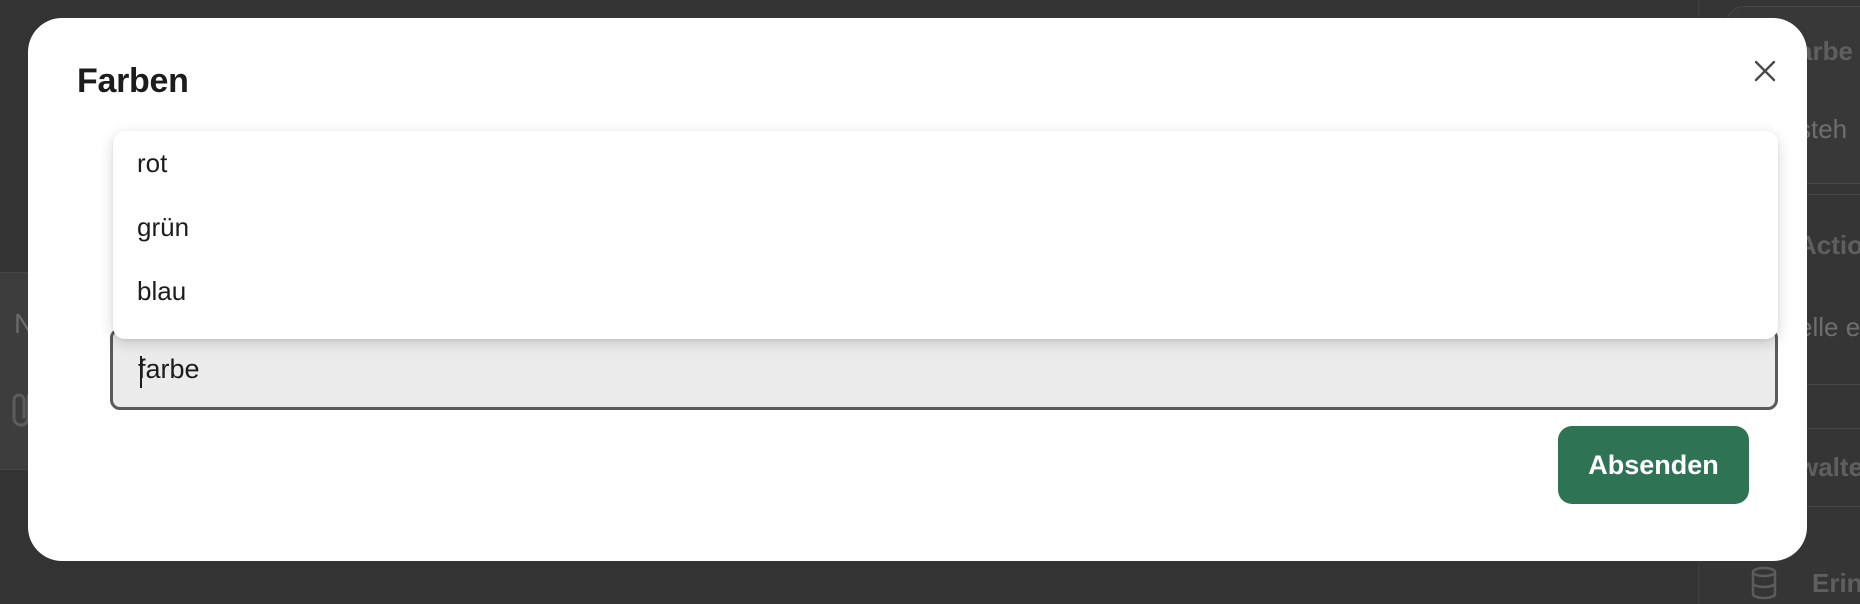  I want to click on text-cursor, so click(141, 372).